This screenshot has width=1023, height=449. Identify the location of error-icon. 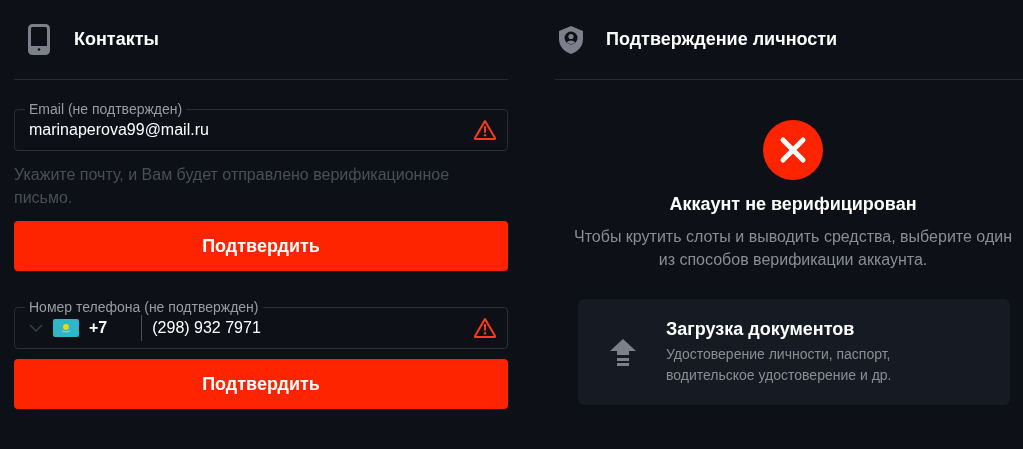
(793, 150).